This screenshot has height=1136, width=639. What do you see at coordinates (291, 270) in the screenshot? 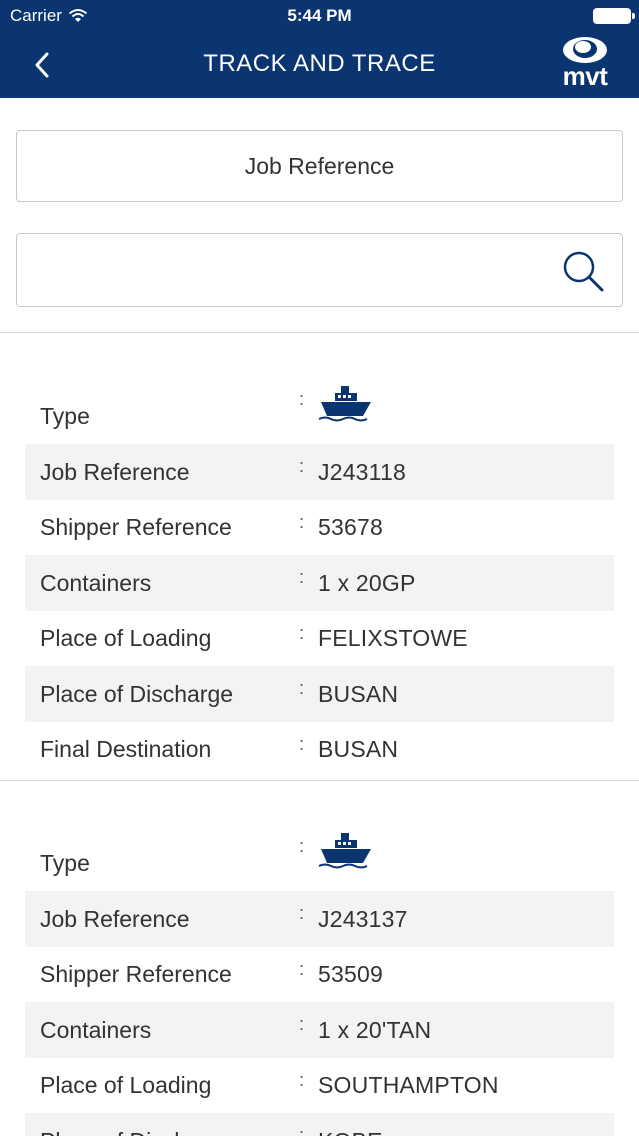
I see `search-input` at bounding box center [291, 270].